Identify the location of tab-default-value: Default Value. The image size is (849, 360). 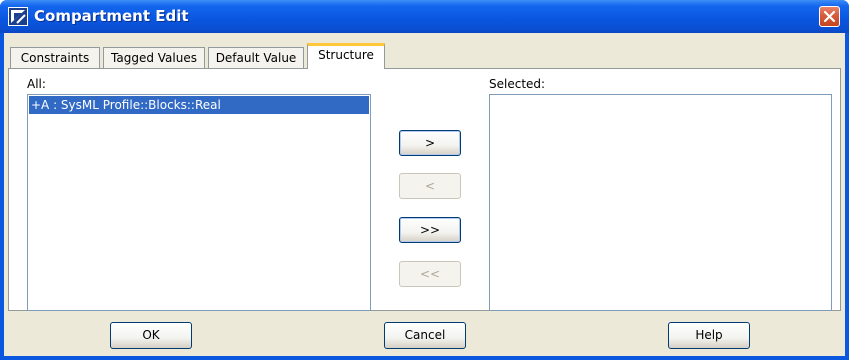
(256, 57).